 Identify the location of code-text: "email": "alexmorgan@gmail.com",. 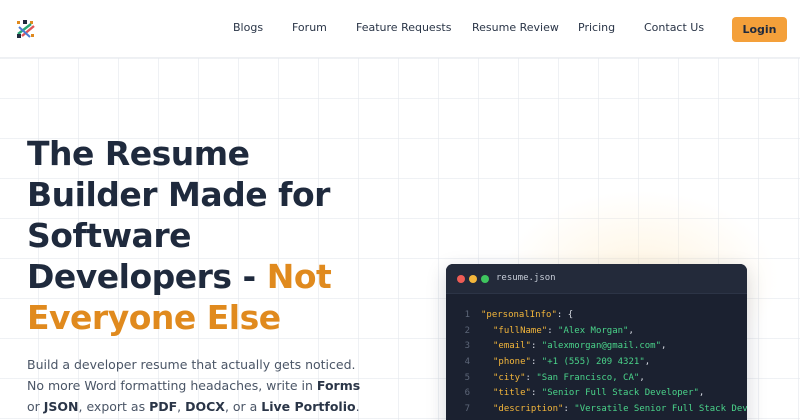
(580, 346).